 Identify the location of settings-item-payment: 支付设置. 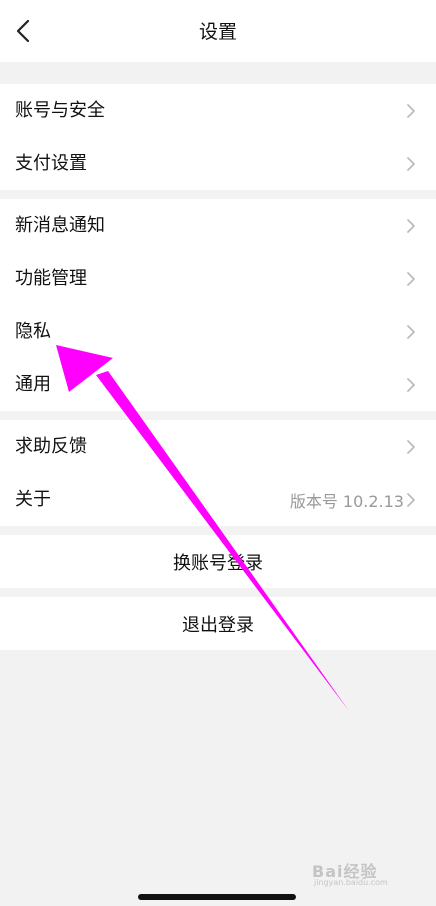
(218, 163).